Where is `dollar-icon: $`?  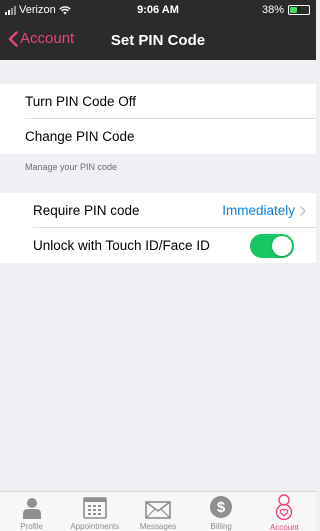 dollar-icon: $ is located at coordinates (221, 507).